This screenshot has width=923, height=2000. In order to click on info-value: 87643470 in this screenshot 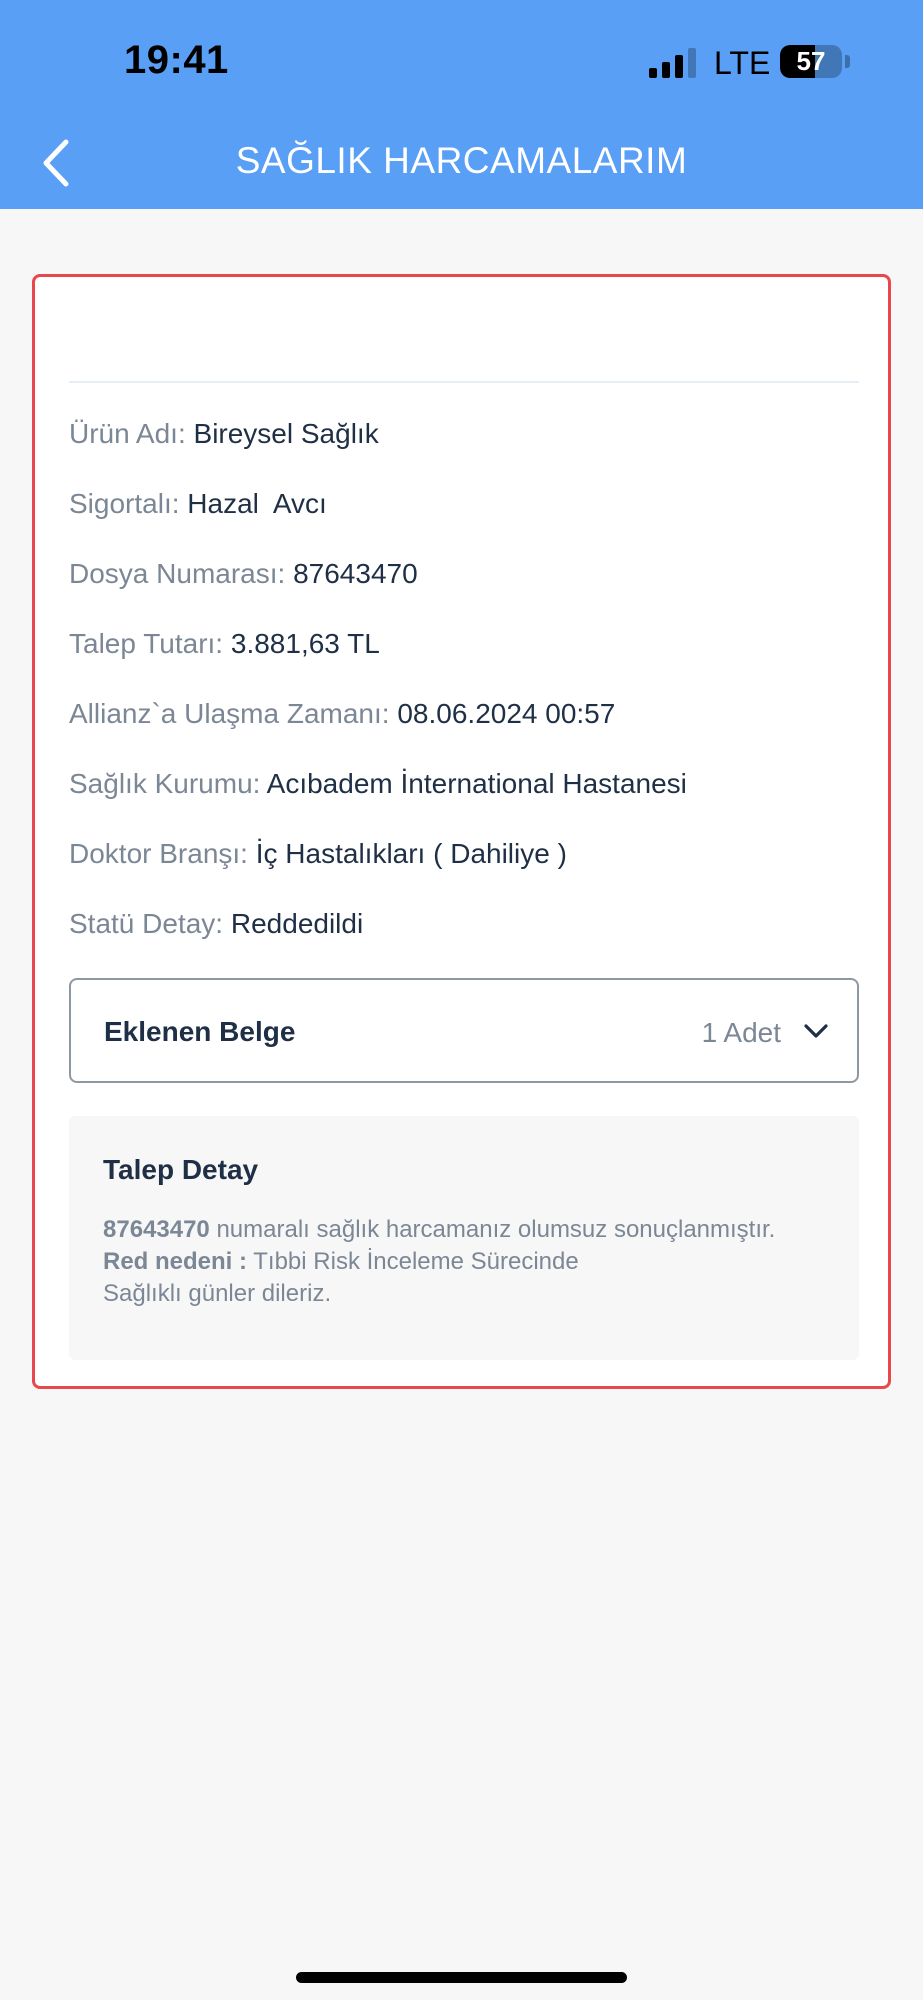, I will do `click(355, 573)`.